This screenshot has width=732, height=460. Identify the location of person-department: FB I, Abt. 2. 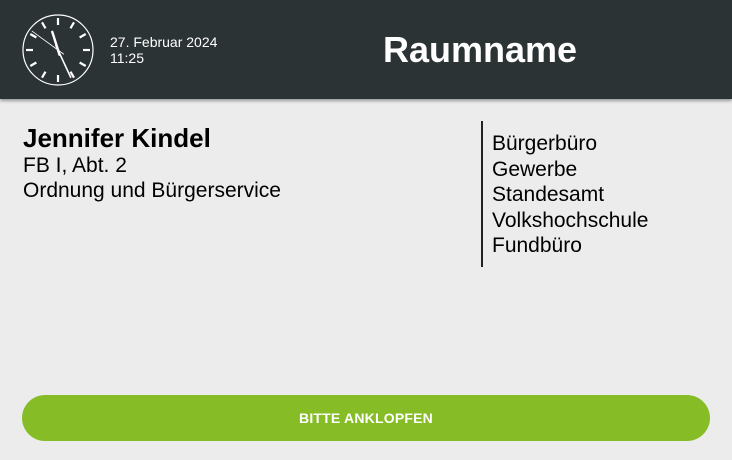
(75, 165).